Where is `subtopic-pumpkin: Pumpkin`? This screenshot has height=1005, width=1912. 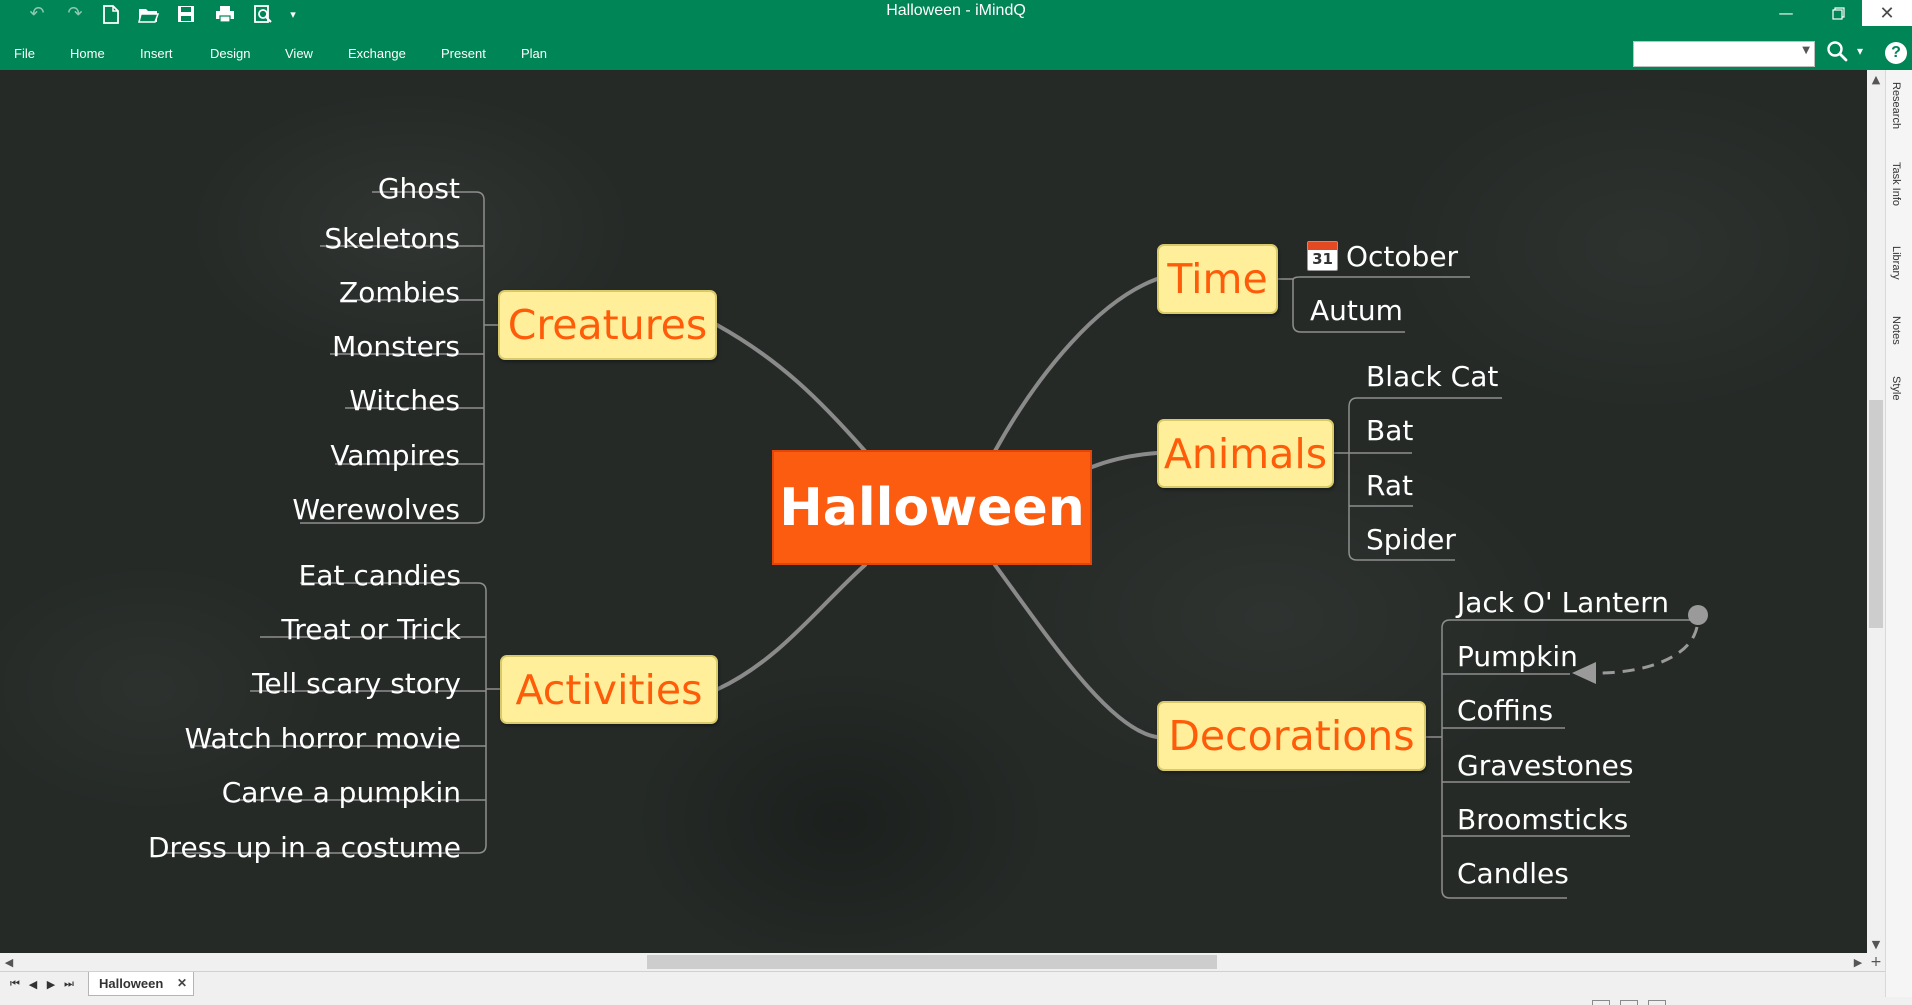
subtopic-pumpkin: Pumpkin is located at coordinates (1517, 656).